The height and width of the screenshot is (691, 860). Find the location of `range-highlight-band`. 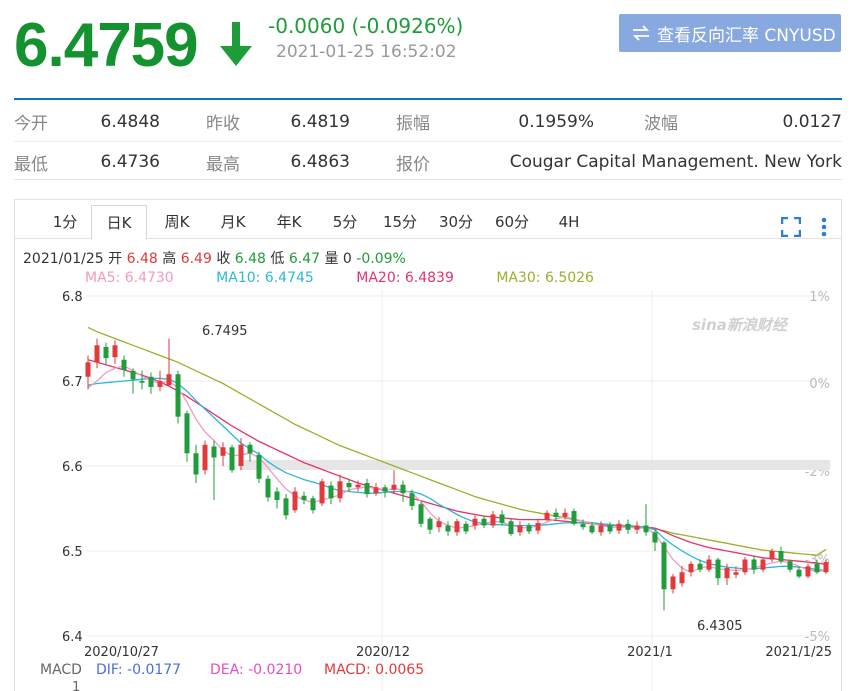

range-highlight-band is located at coordinates (535, 465).